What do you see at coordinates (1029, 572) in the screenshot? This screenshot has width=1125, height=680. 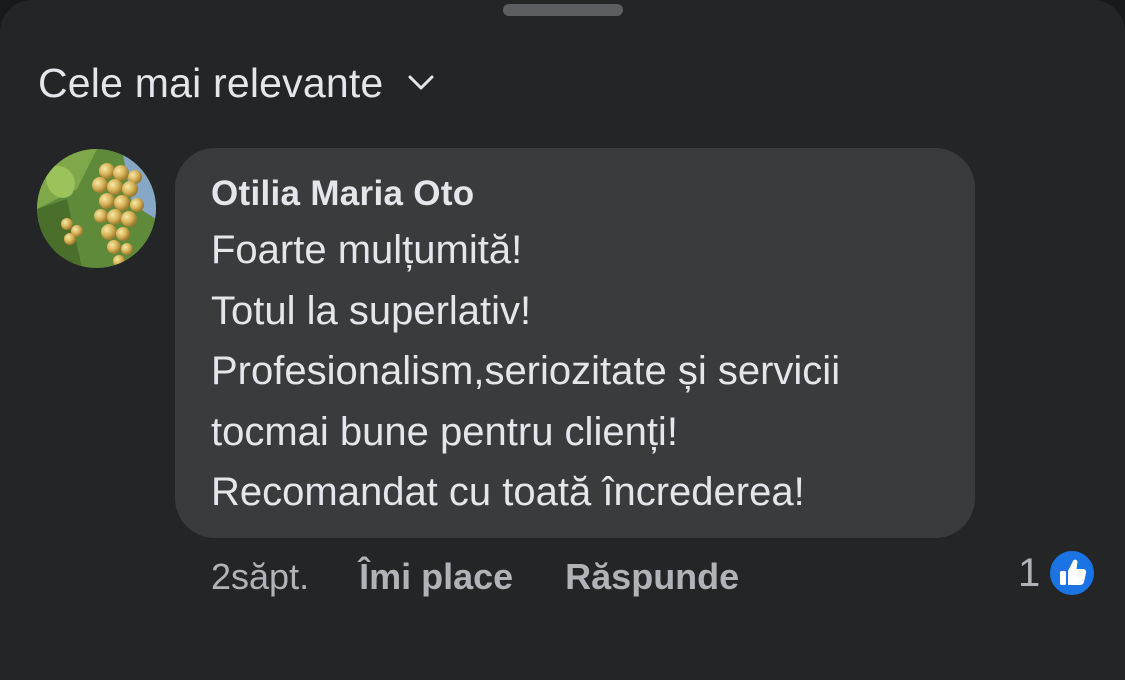 I see `reaction-count: 1` at bounding box center [1029, 572].